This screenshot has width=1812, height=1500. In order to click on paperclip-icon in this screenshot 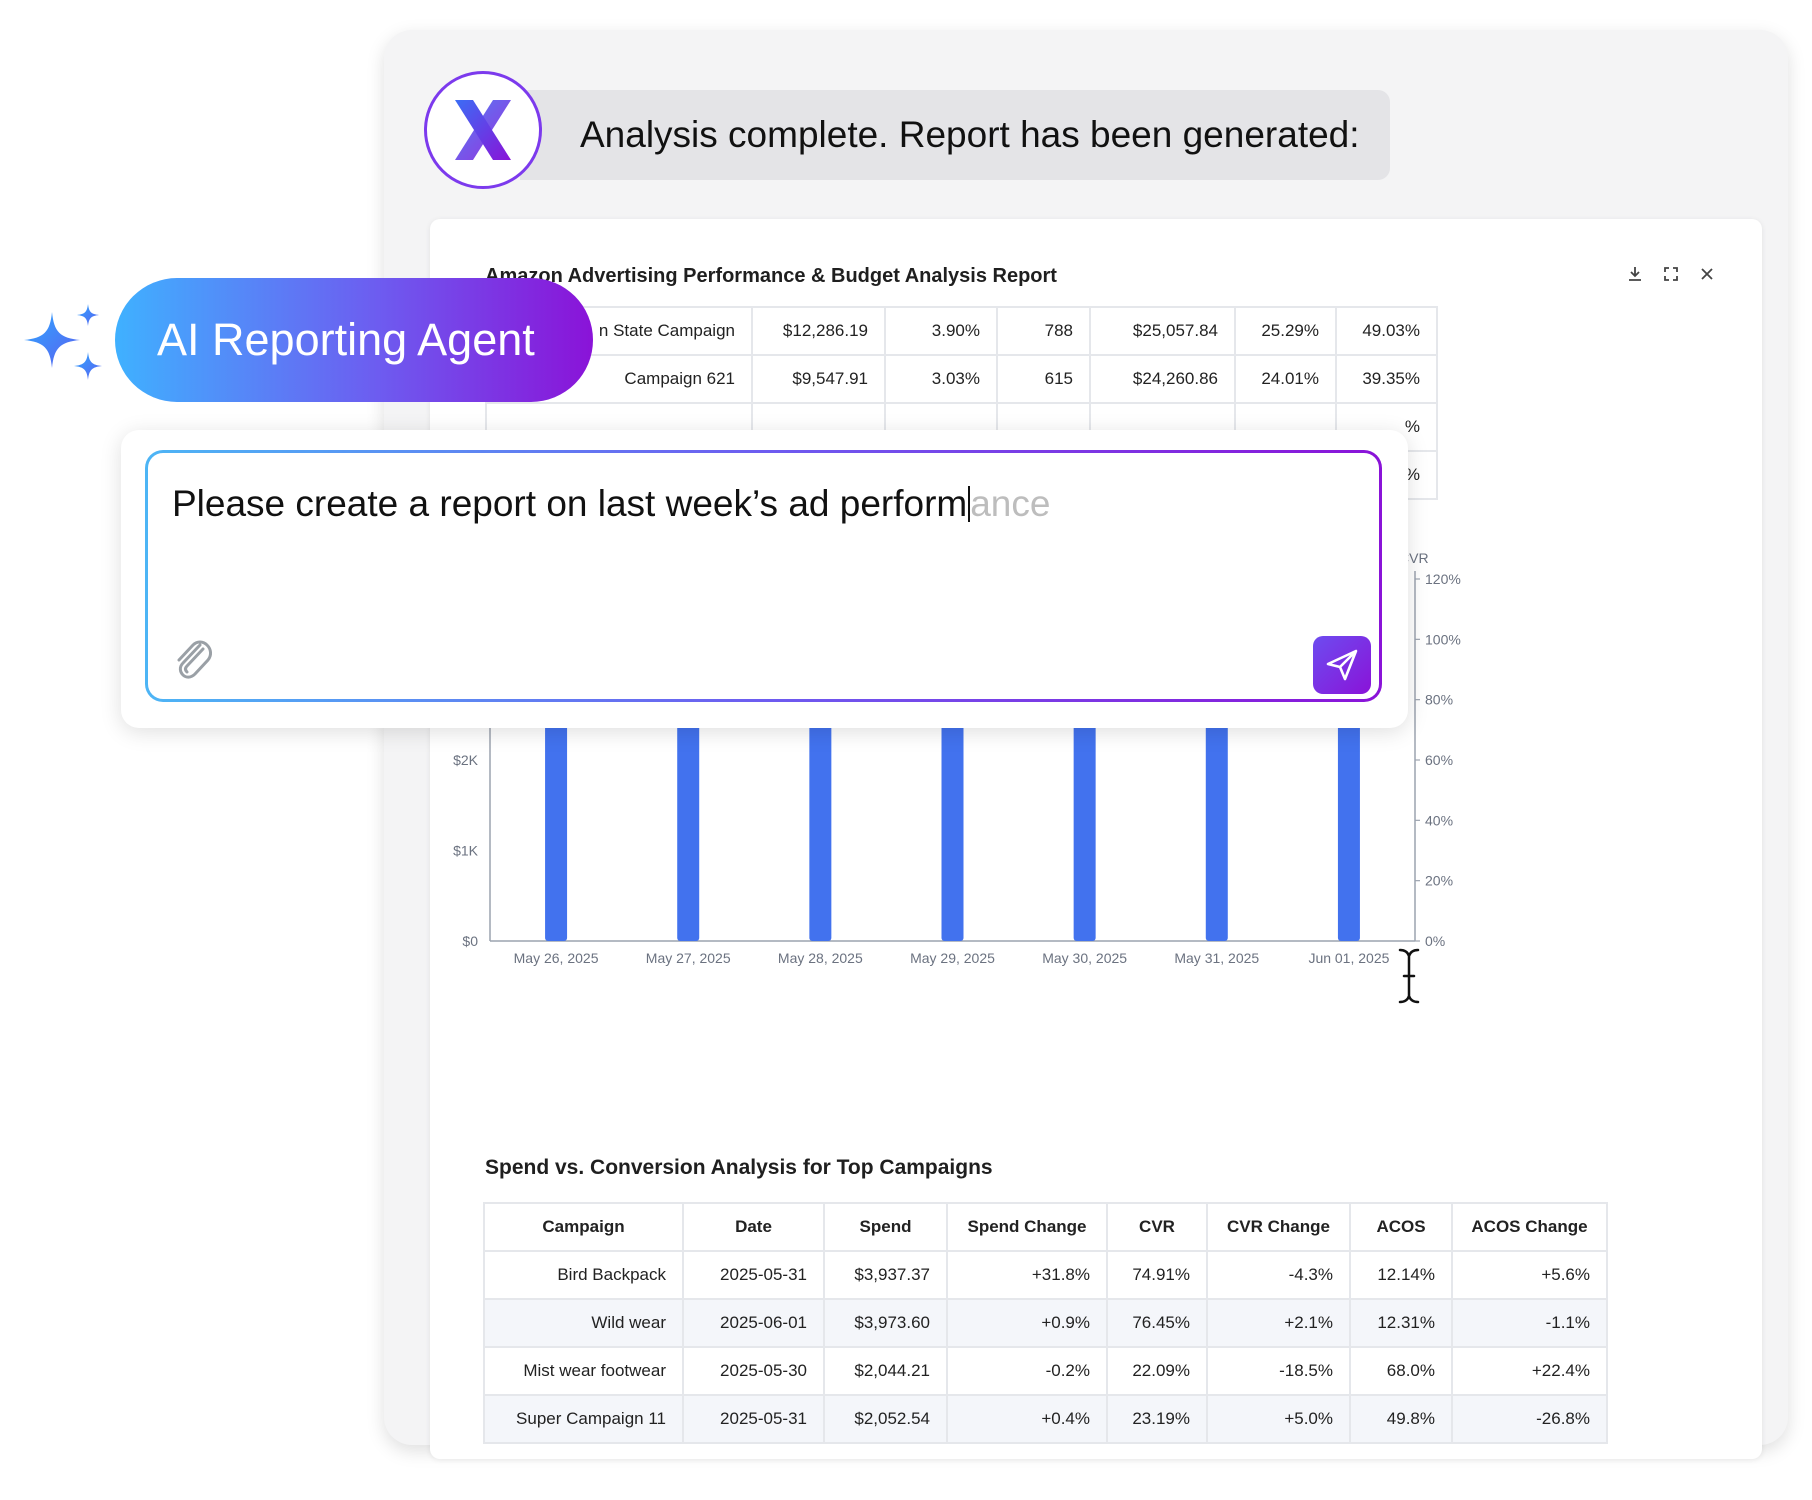, I will do `click(192, 657)`.